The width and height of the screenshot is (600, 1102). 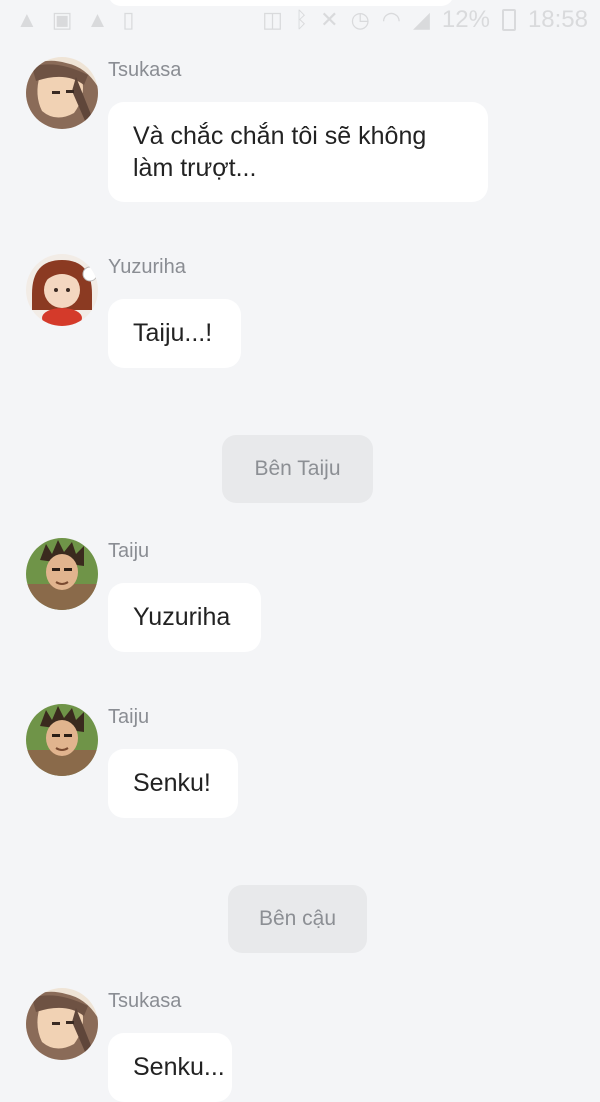 I want to click on message-text: Yuzuriha, so click(x=182, y=617).